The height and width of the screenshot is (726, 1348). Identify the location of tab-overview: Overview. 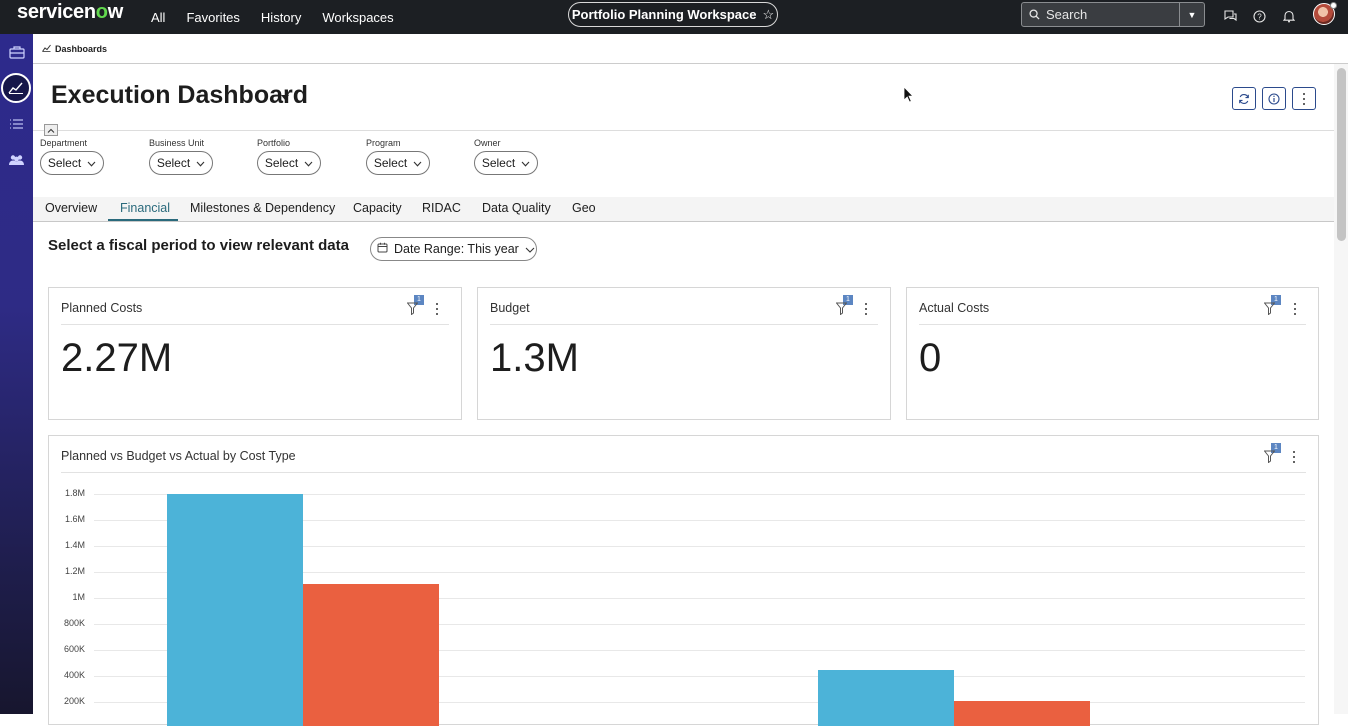
(71, 208).